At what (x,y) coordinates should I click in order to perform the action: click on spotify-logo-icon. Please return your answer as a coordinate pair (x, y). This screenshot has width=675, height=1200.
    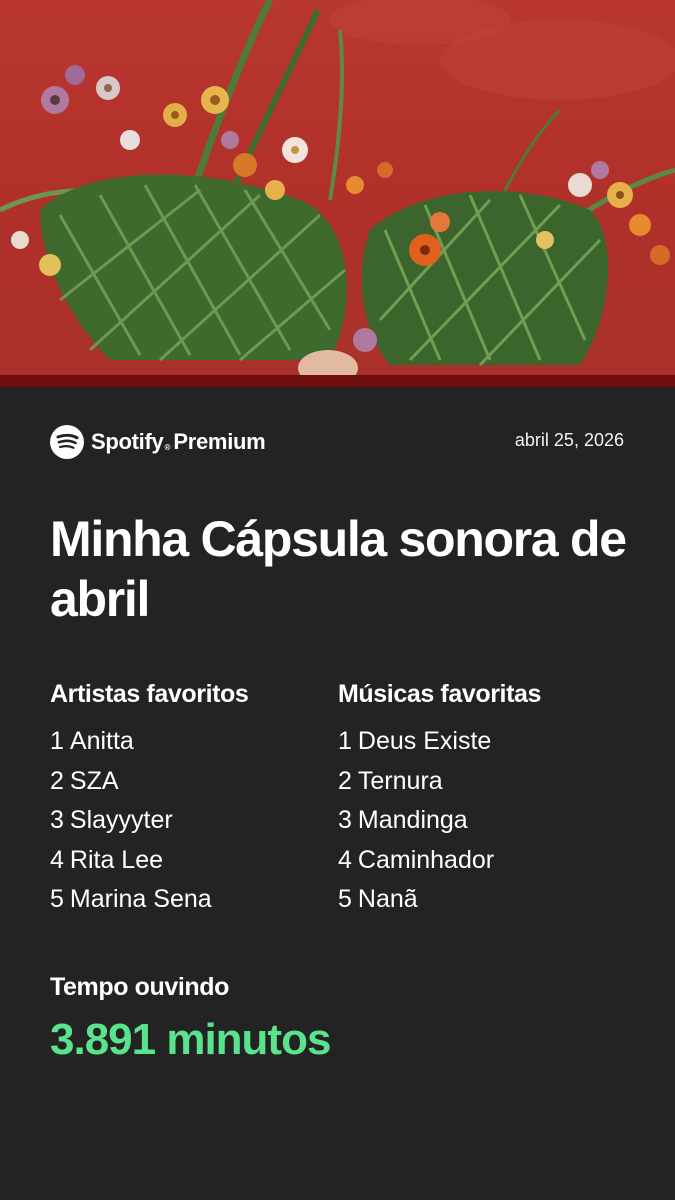
    Looking at the image, I should click on (67, 442).